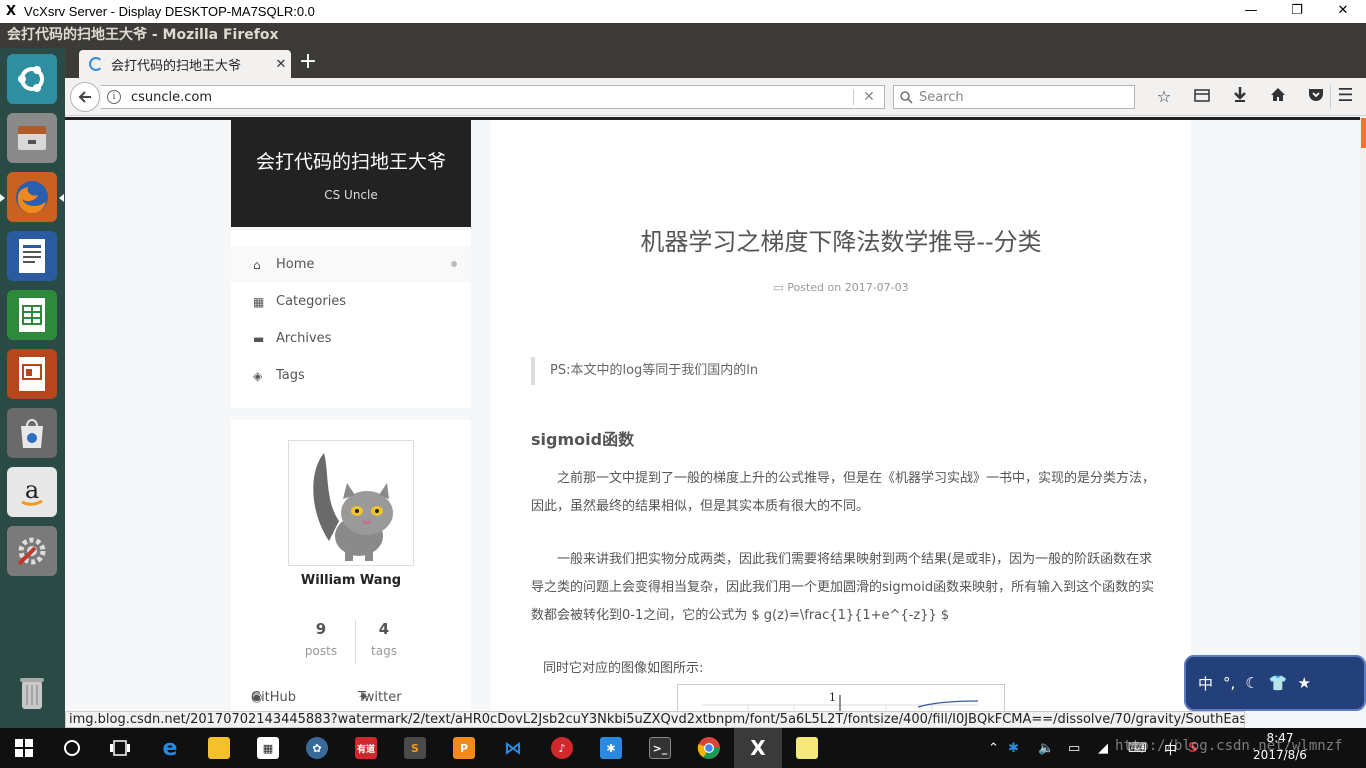  What do you see at coordinates (1303, 683) in the screenshot?
I see `ime-star-icon: ★` at bounding box center [1303, 683].